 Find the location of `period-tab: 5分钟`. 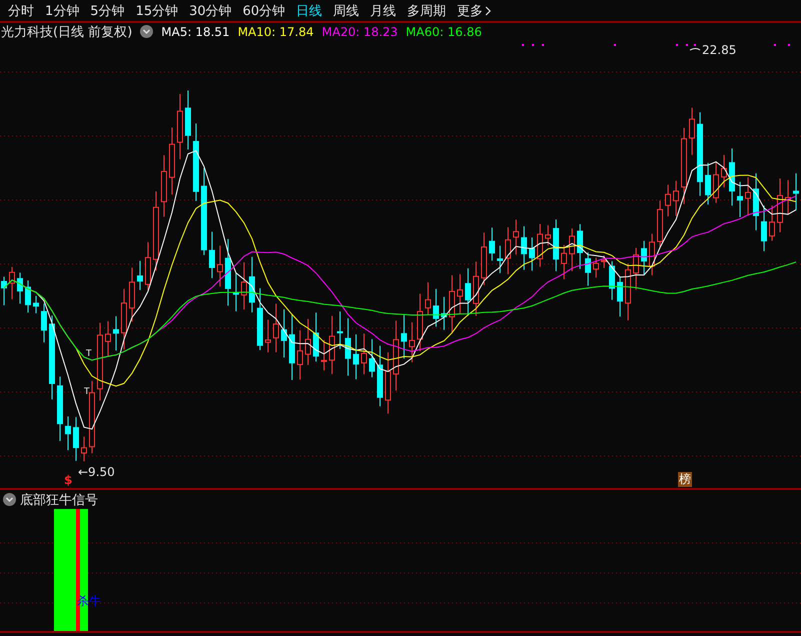

period-tab: 5分钟 is located at coordinates (107, 11).